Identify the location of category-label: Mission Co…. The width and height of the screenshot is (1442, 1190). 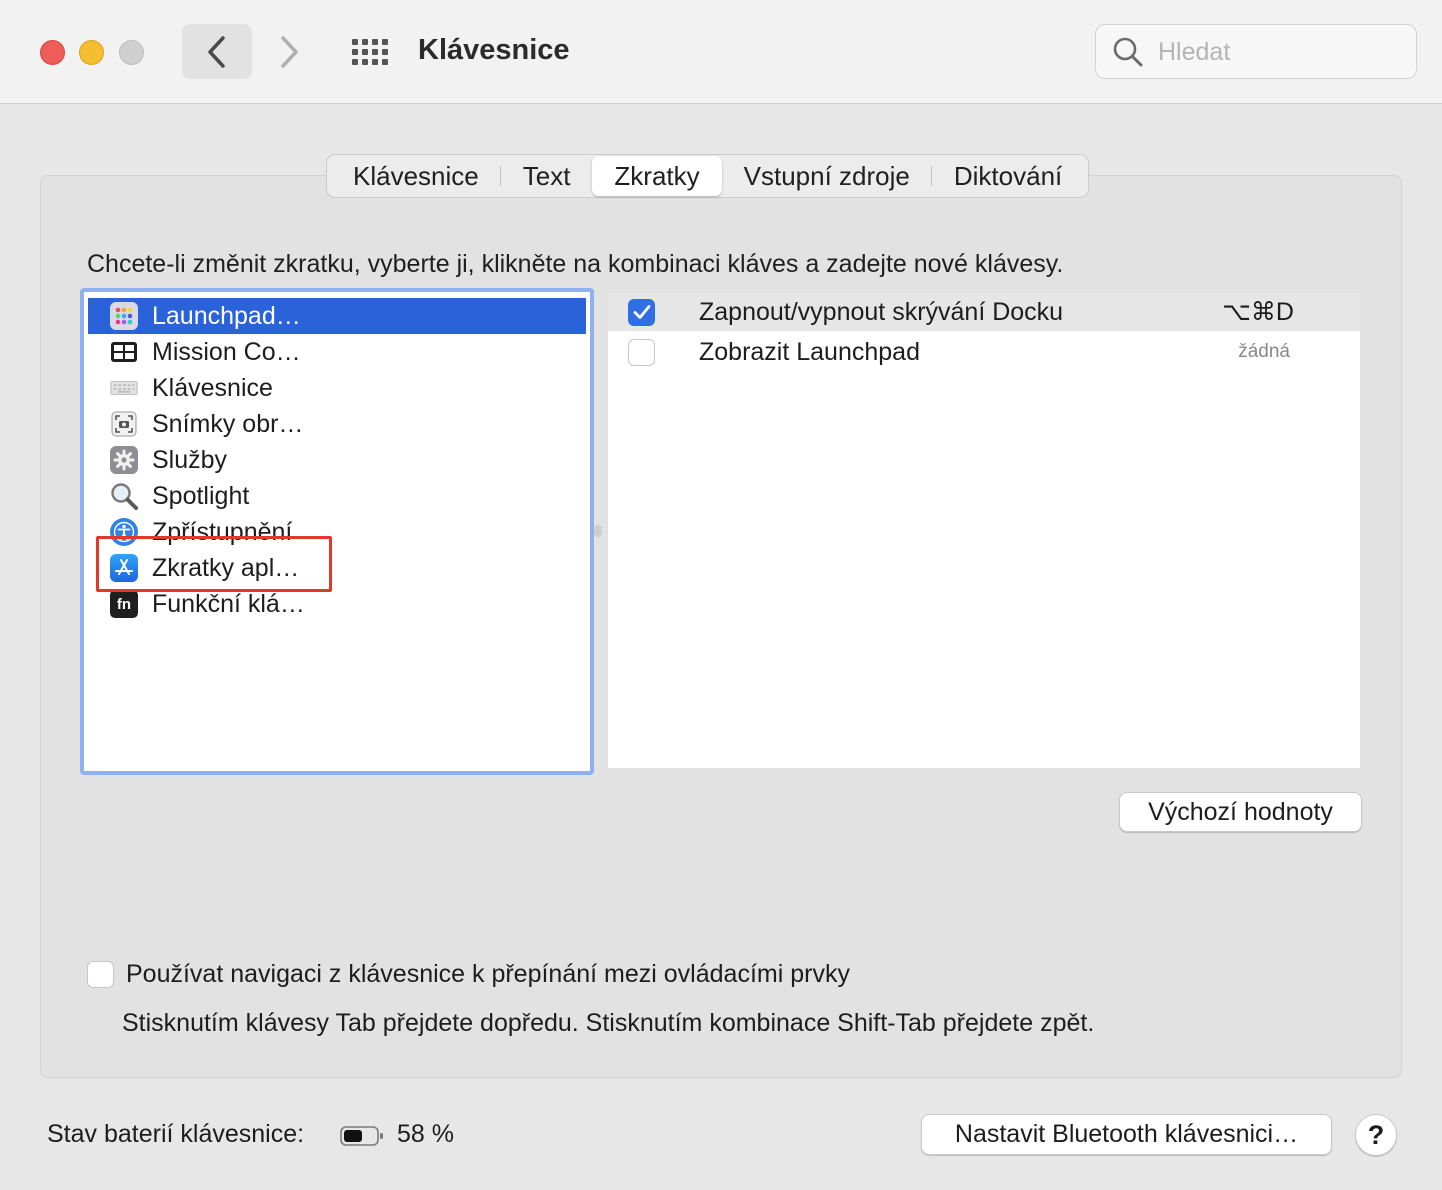
(226, 351).